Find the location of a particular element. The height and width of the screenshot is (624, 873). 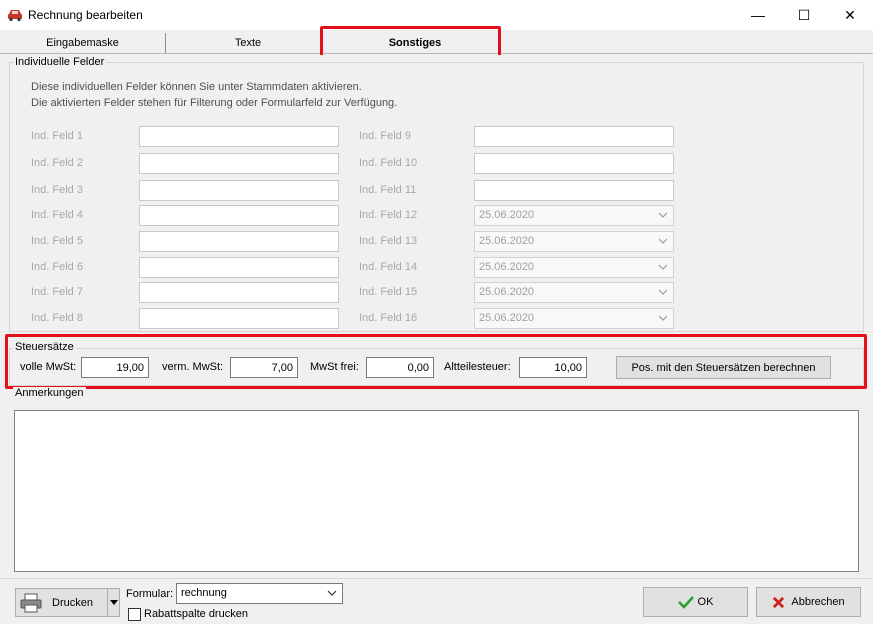

reduced-vat-label: verm. MwSt: is located at coordinates (193, 367).